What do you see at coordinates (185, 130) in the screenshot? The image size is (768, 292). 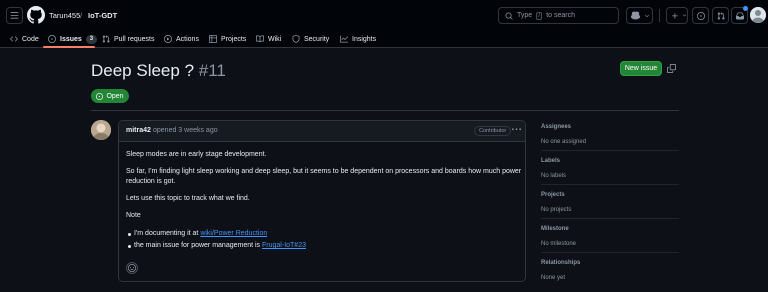 I see `comment-timestamp: opened 3 weeks ago` at bounding box center [185, 130].